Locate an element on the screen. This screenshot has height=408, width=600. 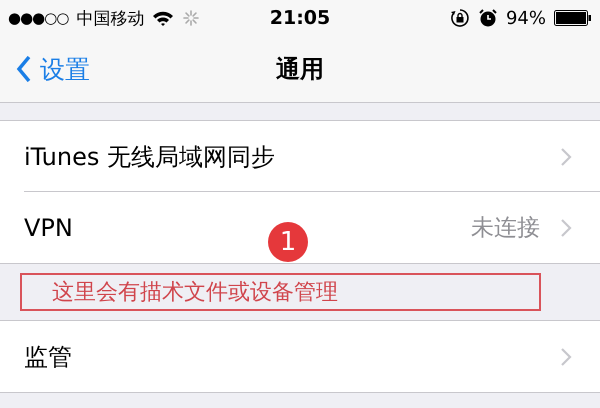
back-button: 设置 is located at coordinates (53, 69).